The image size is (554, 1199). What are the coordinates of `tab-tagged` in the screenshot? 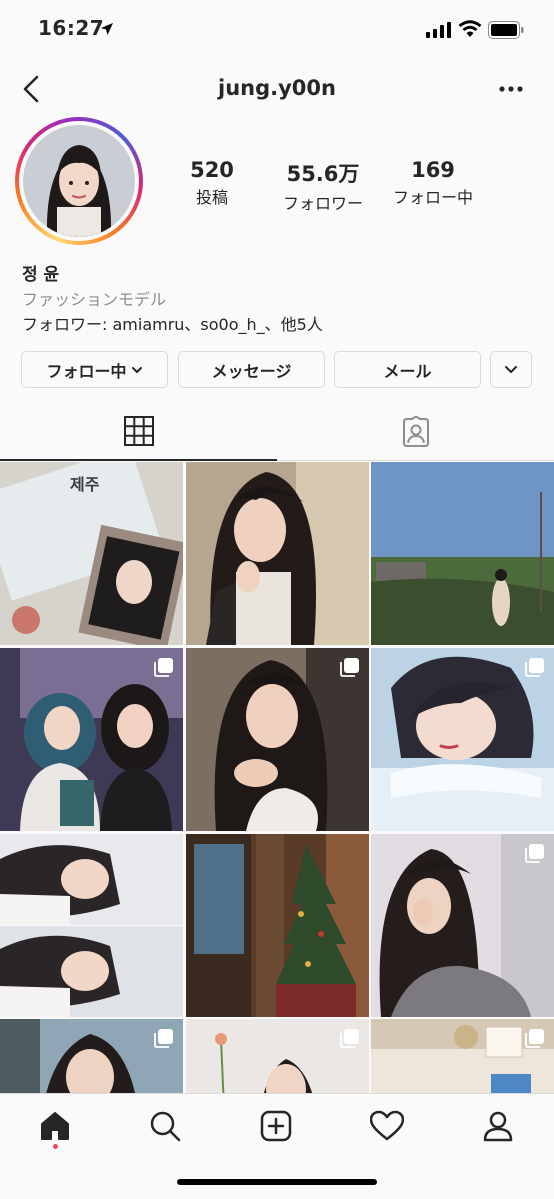 It's located at (415, 432).